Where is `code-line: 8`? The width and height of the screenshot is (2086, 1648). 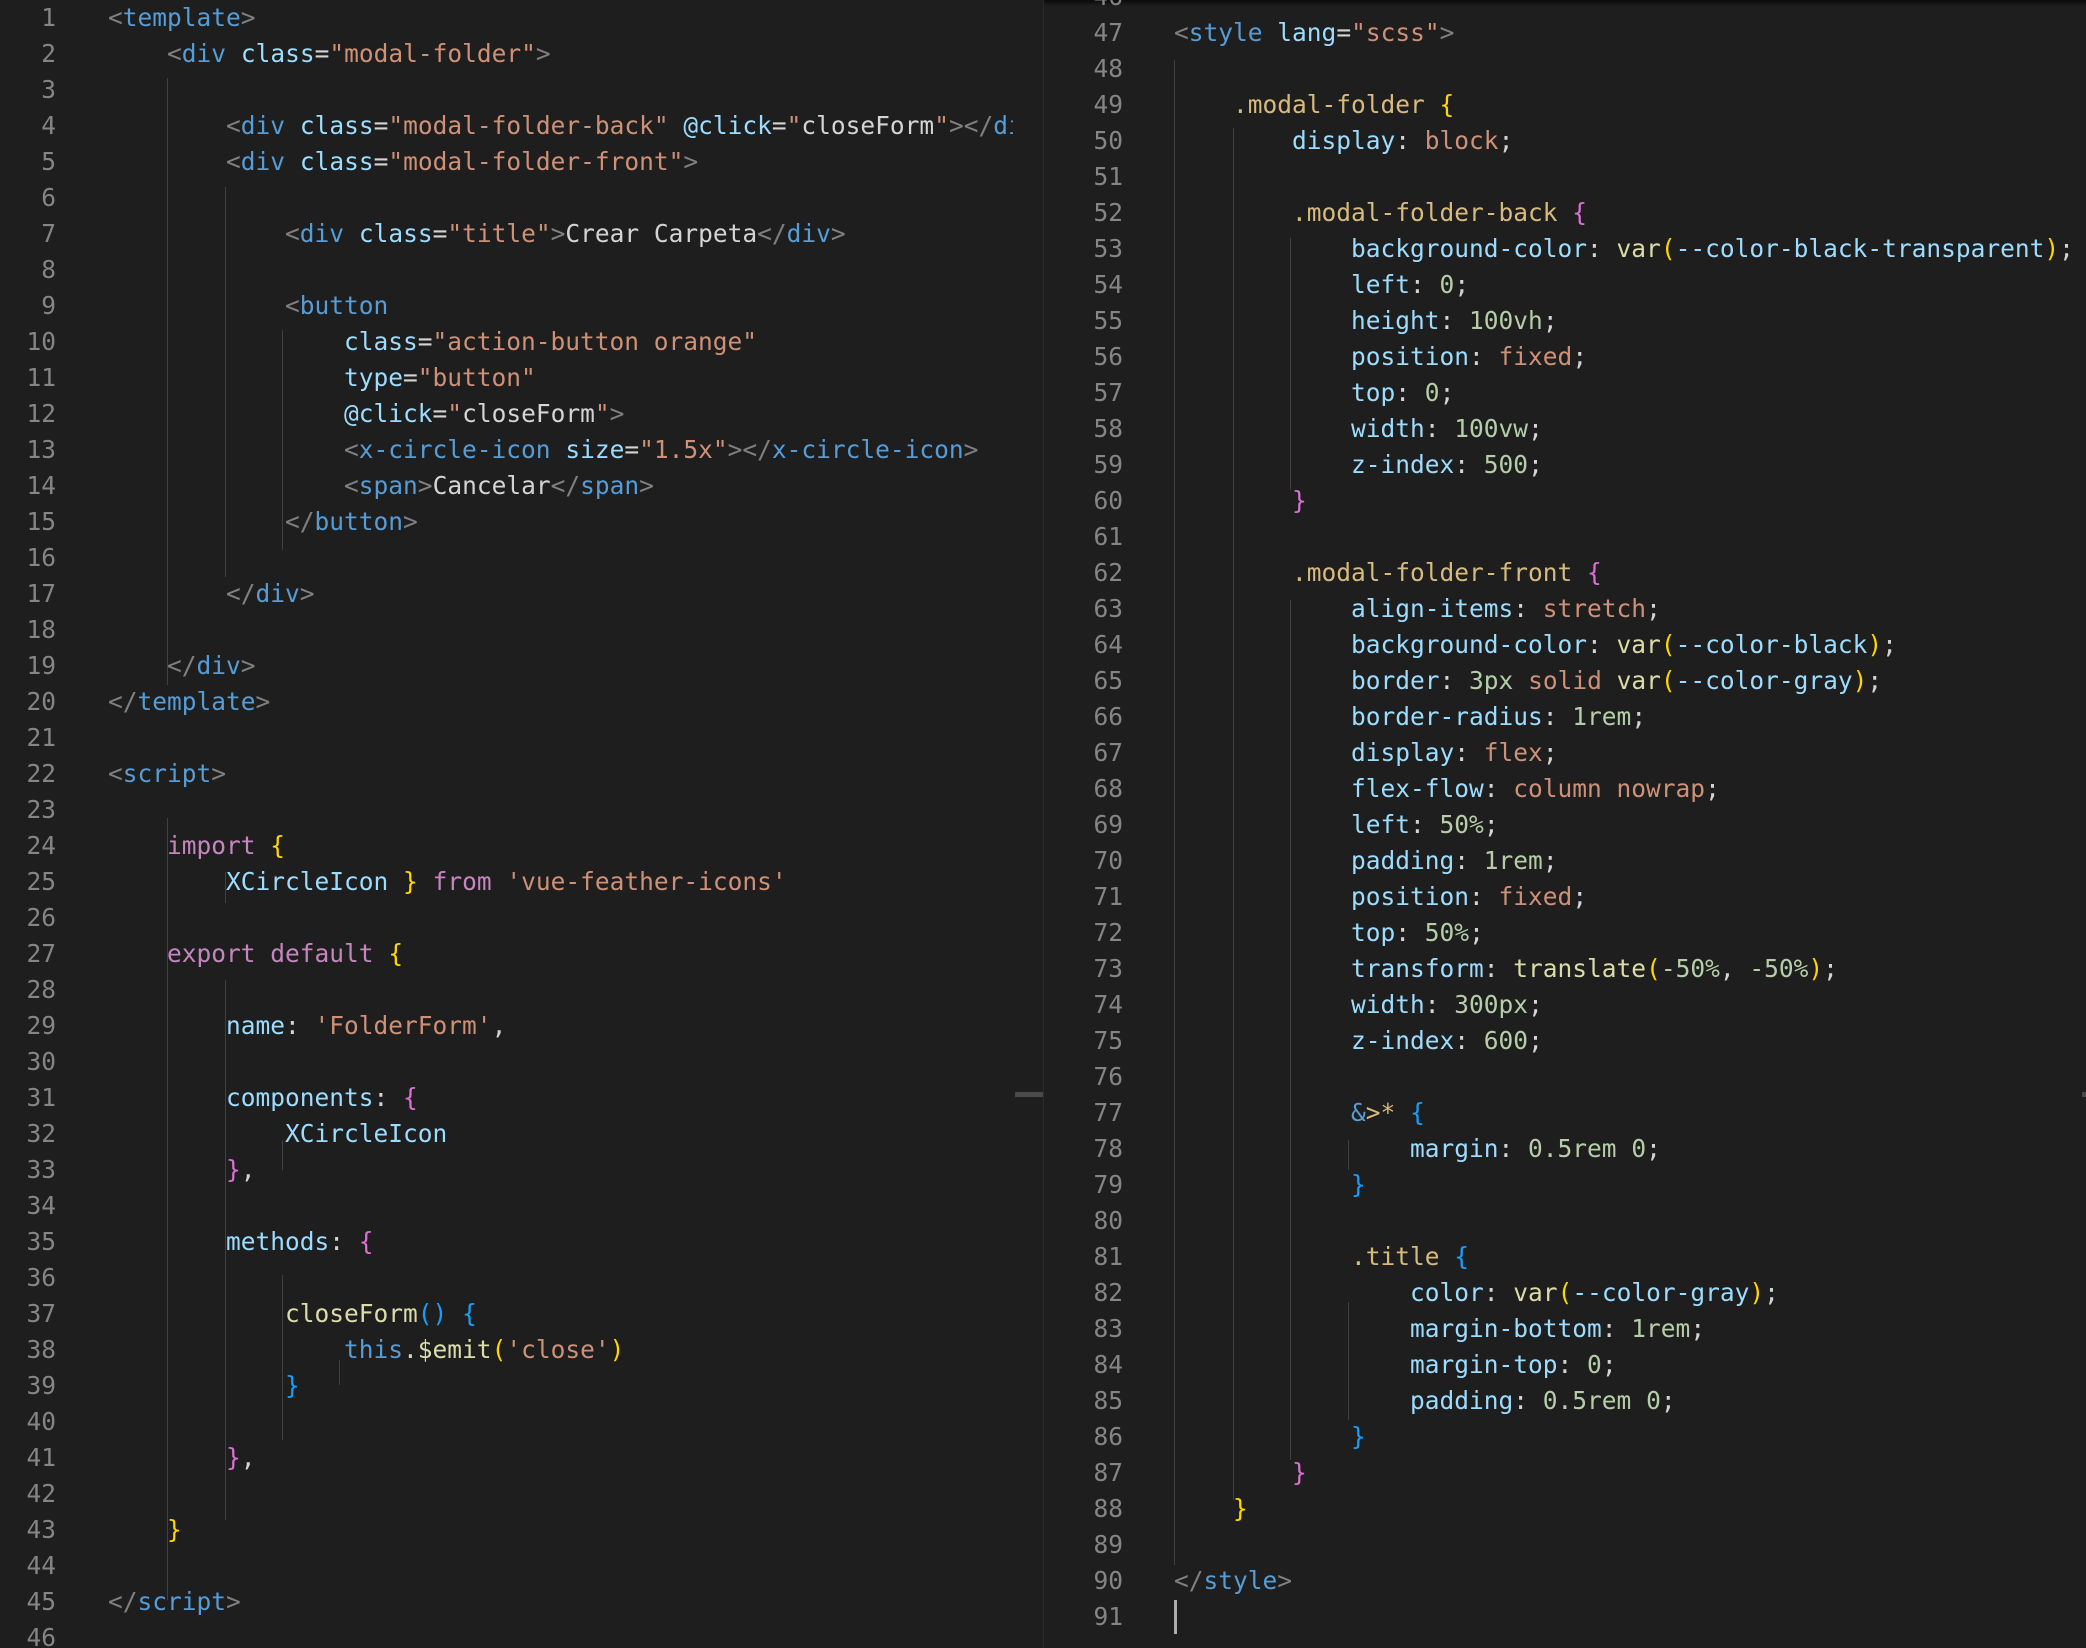
code-line: 8 is located at coordinates (506, 270).